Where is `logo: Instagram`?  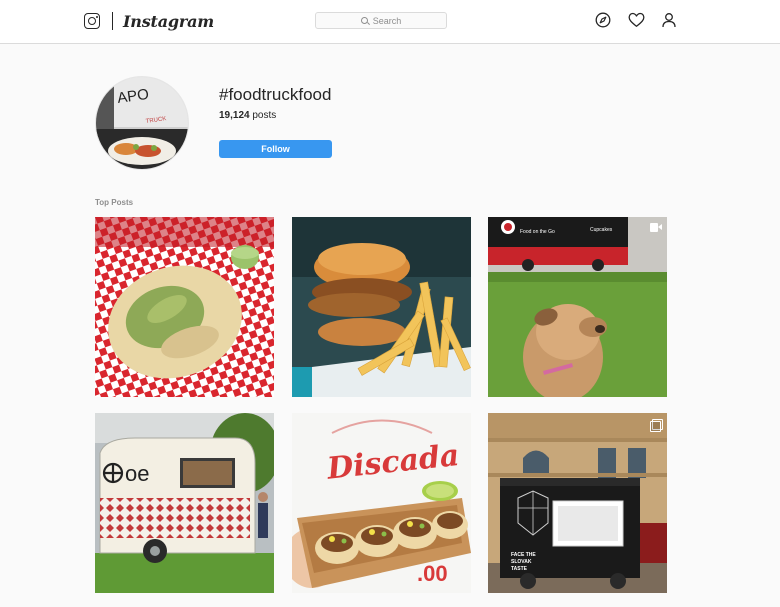
logo: Instagram is located at coordinates (149, 21).